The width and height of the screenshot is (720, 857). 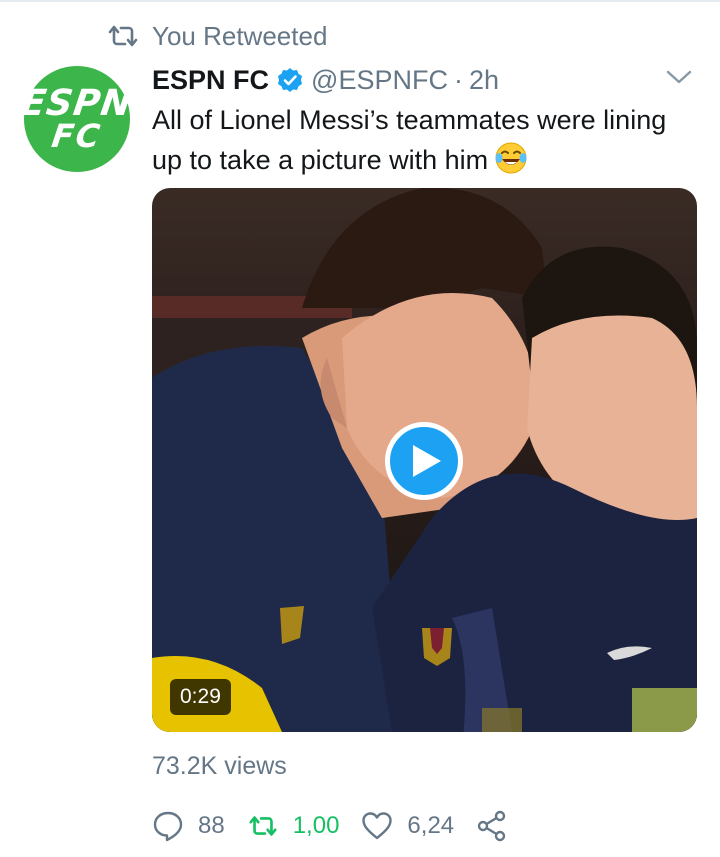 What do you see at coordinates (360, 1) in the screenshot?
I see `top-divider` at bounding box center [360, 1].